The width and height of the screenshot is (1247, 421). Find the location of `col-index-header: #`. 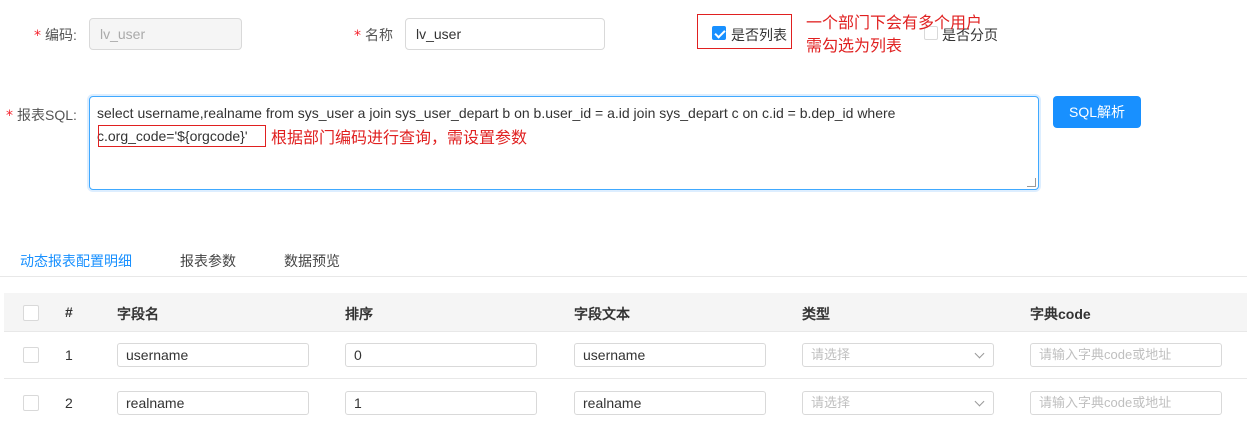

col-index-header: # is located at coordinates (69, 312).